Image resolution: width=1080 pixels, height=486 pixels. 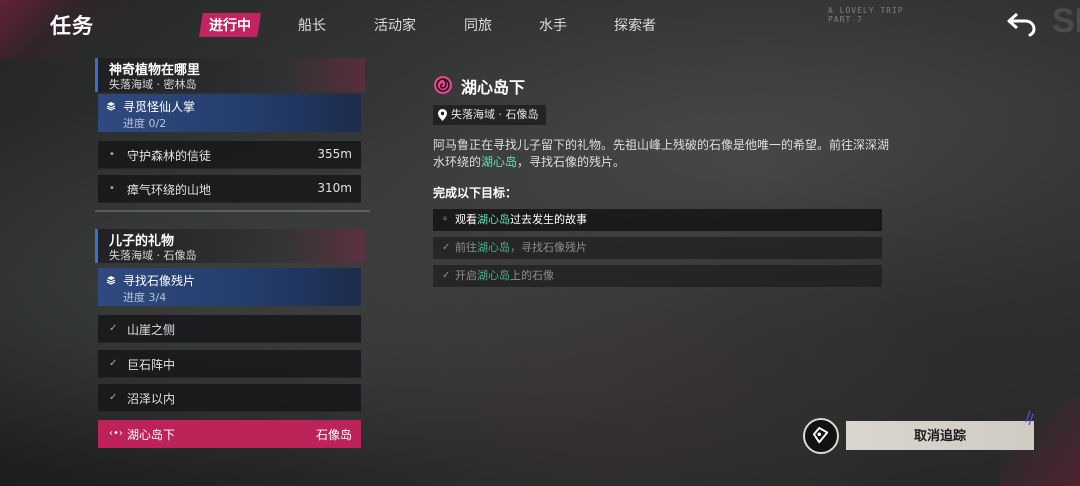 What do you see at coordinates (657, 220) in the screenshot?
I see `goal-item: ◦ 观看湖心岛过去发生的故事` at bounding box center [657, 220].